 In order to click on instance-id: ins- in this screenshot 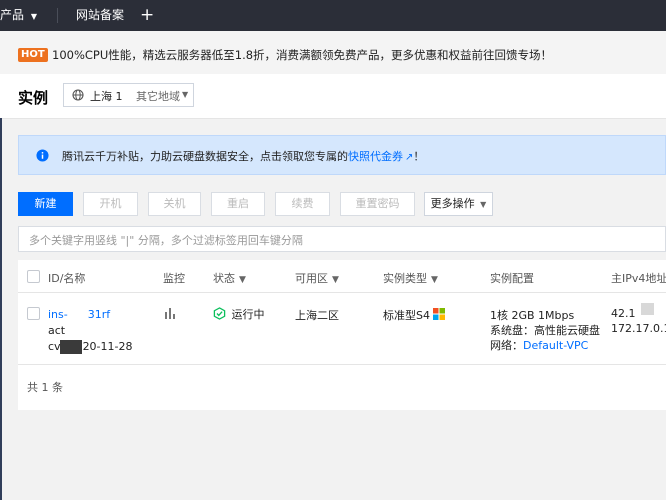, I will do `click(58, 314)`.